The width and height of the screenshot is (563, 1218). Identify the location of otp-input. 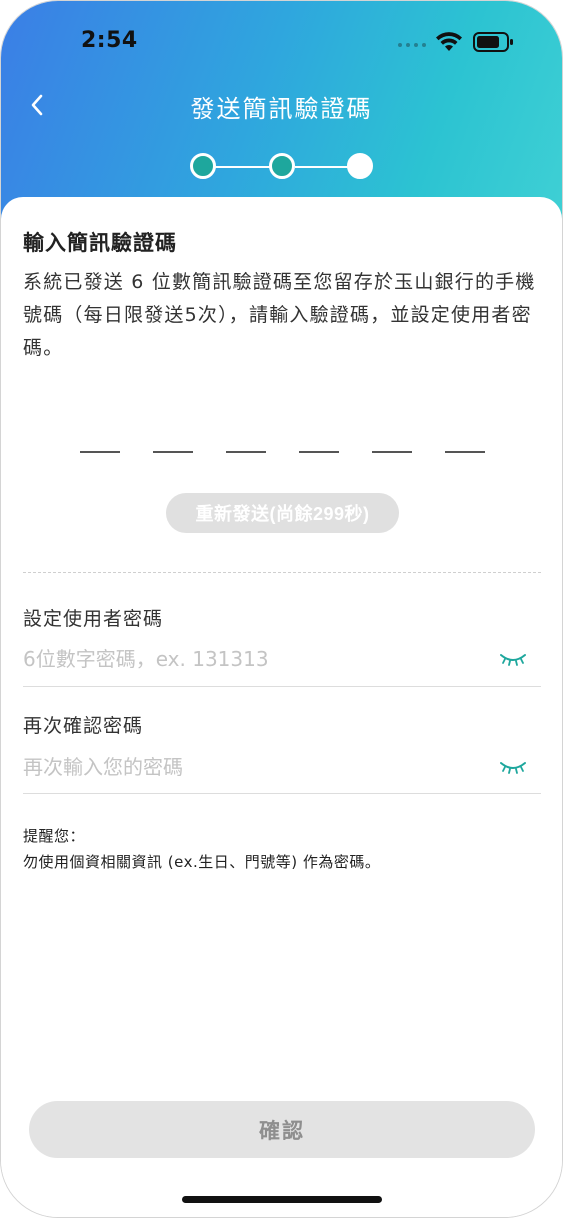
(283, 453).